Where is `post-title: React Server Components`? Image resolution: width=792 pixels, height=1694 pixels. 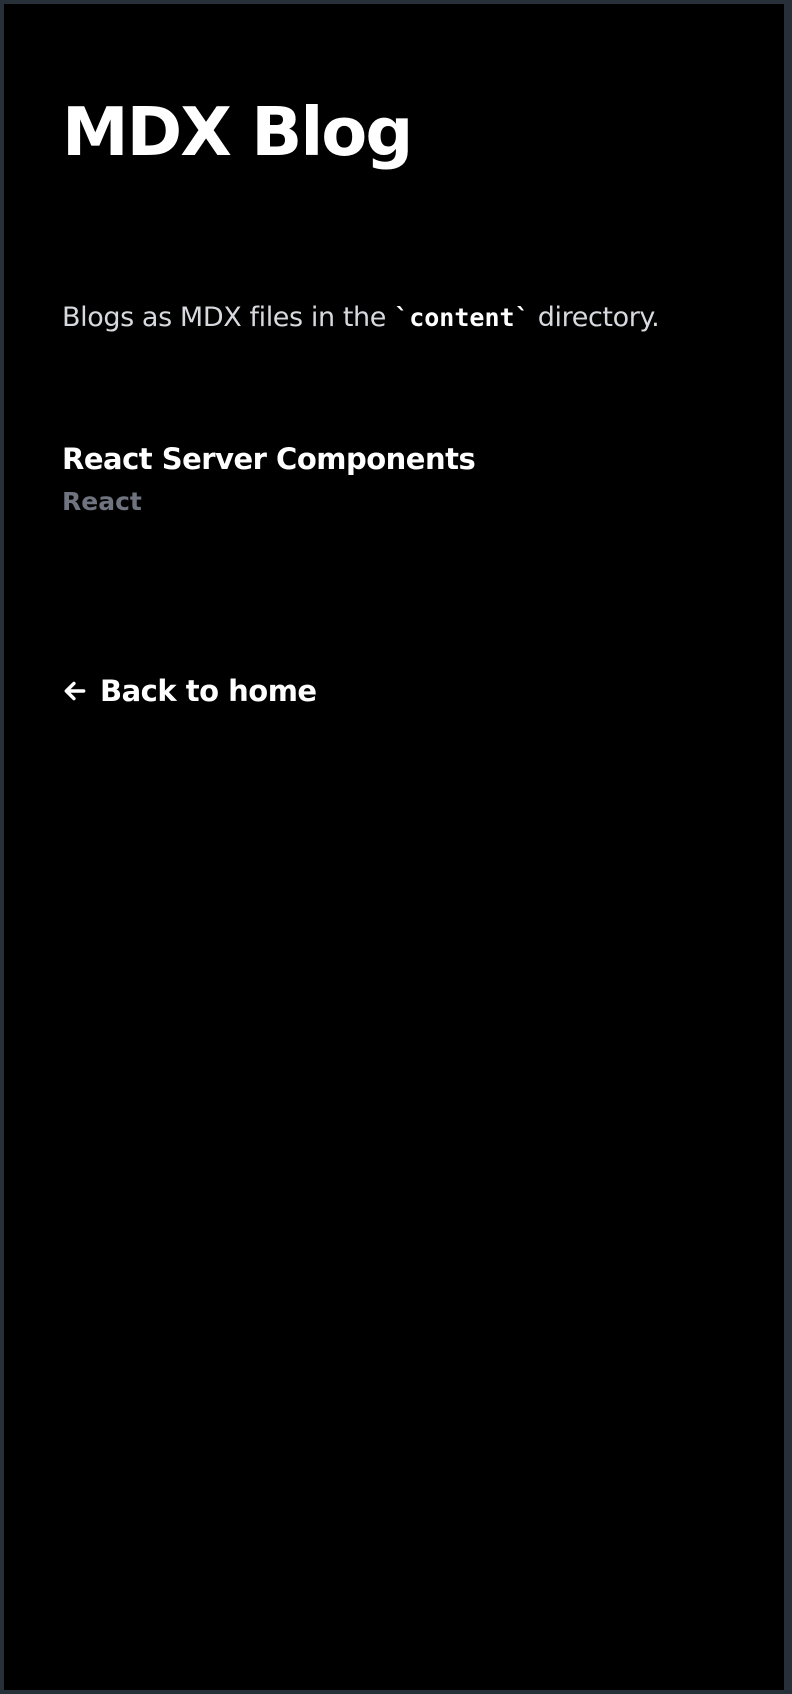
post-title: React Server Components is located at coordinates (269, 459).